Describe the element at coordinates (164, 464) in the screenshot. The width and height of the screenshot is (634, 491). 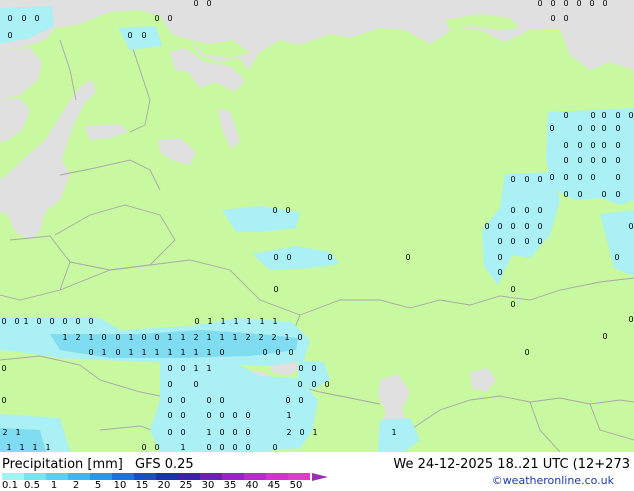
I see `legend-model: GFS 0.25` at that location.